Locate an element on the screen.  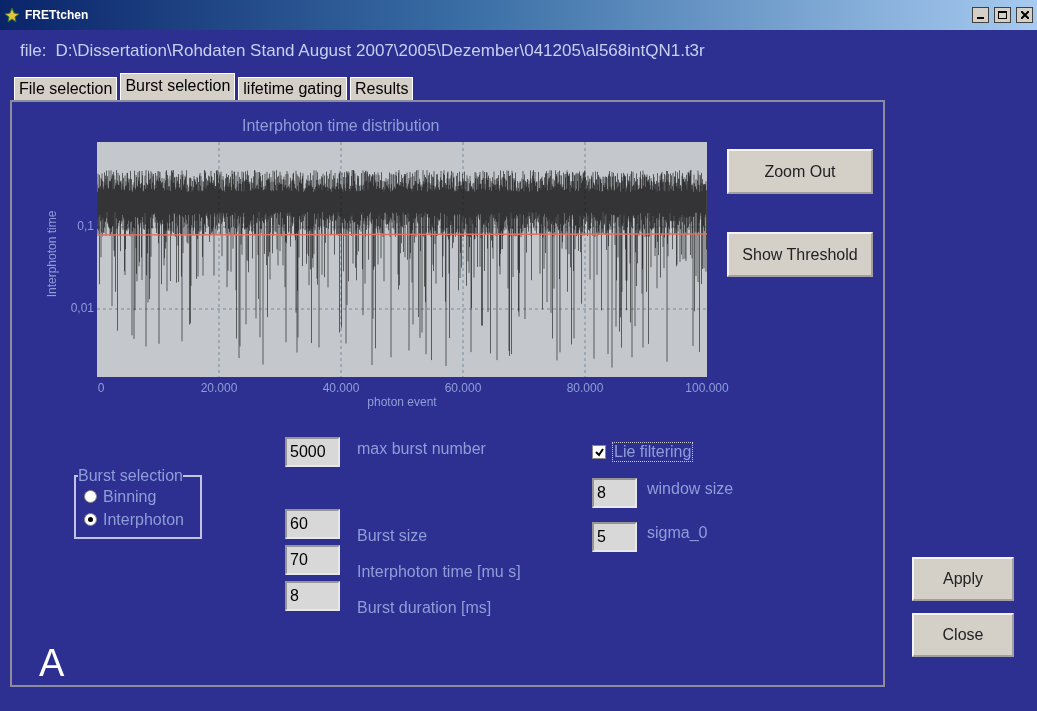
file-path: D:\Dissertation\Rohdaten Stand August 2007\2005\Dezember\041205\al568intQN1.t3r is located at coordinates (380, 51).